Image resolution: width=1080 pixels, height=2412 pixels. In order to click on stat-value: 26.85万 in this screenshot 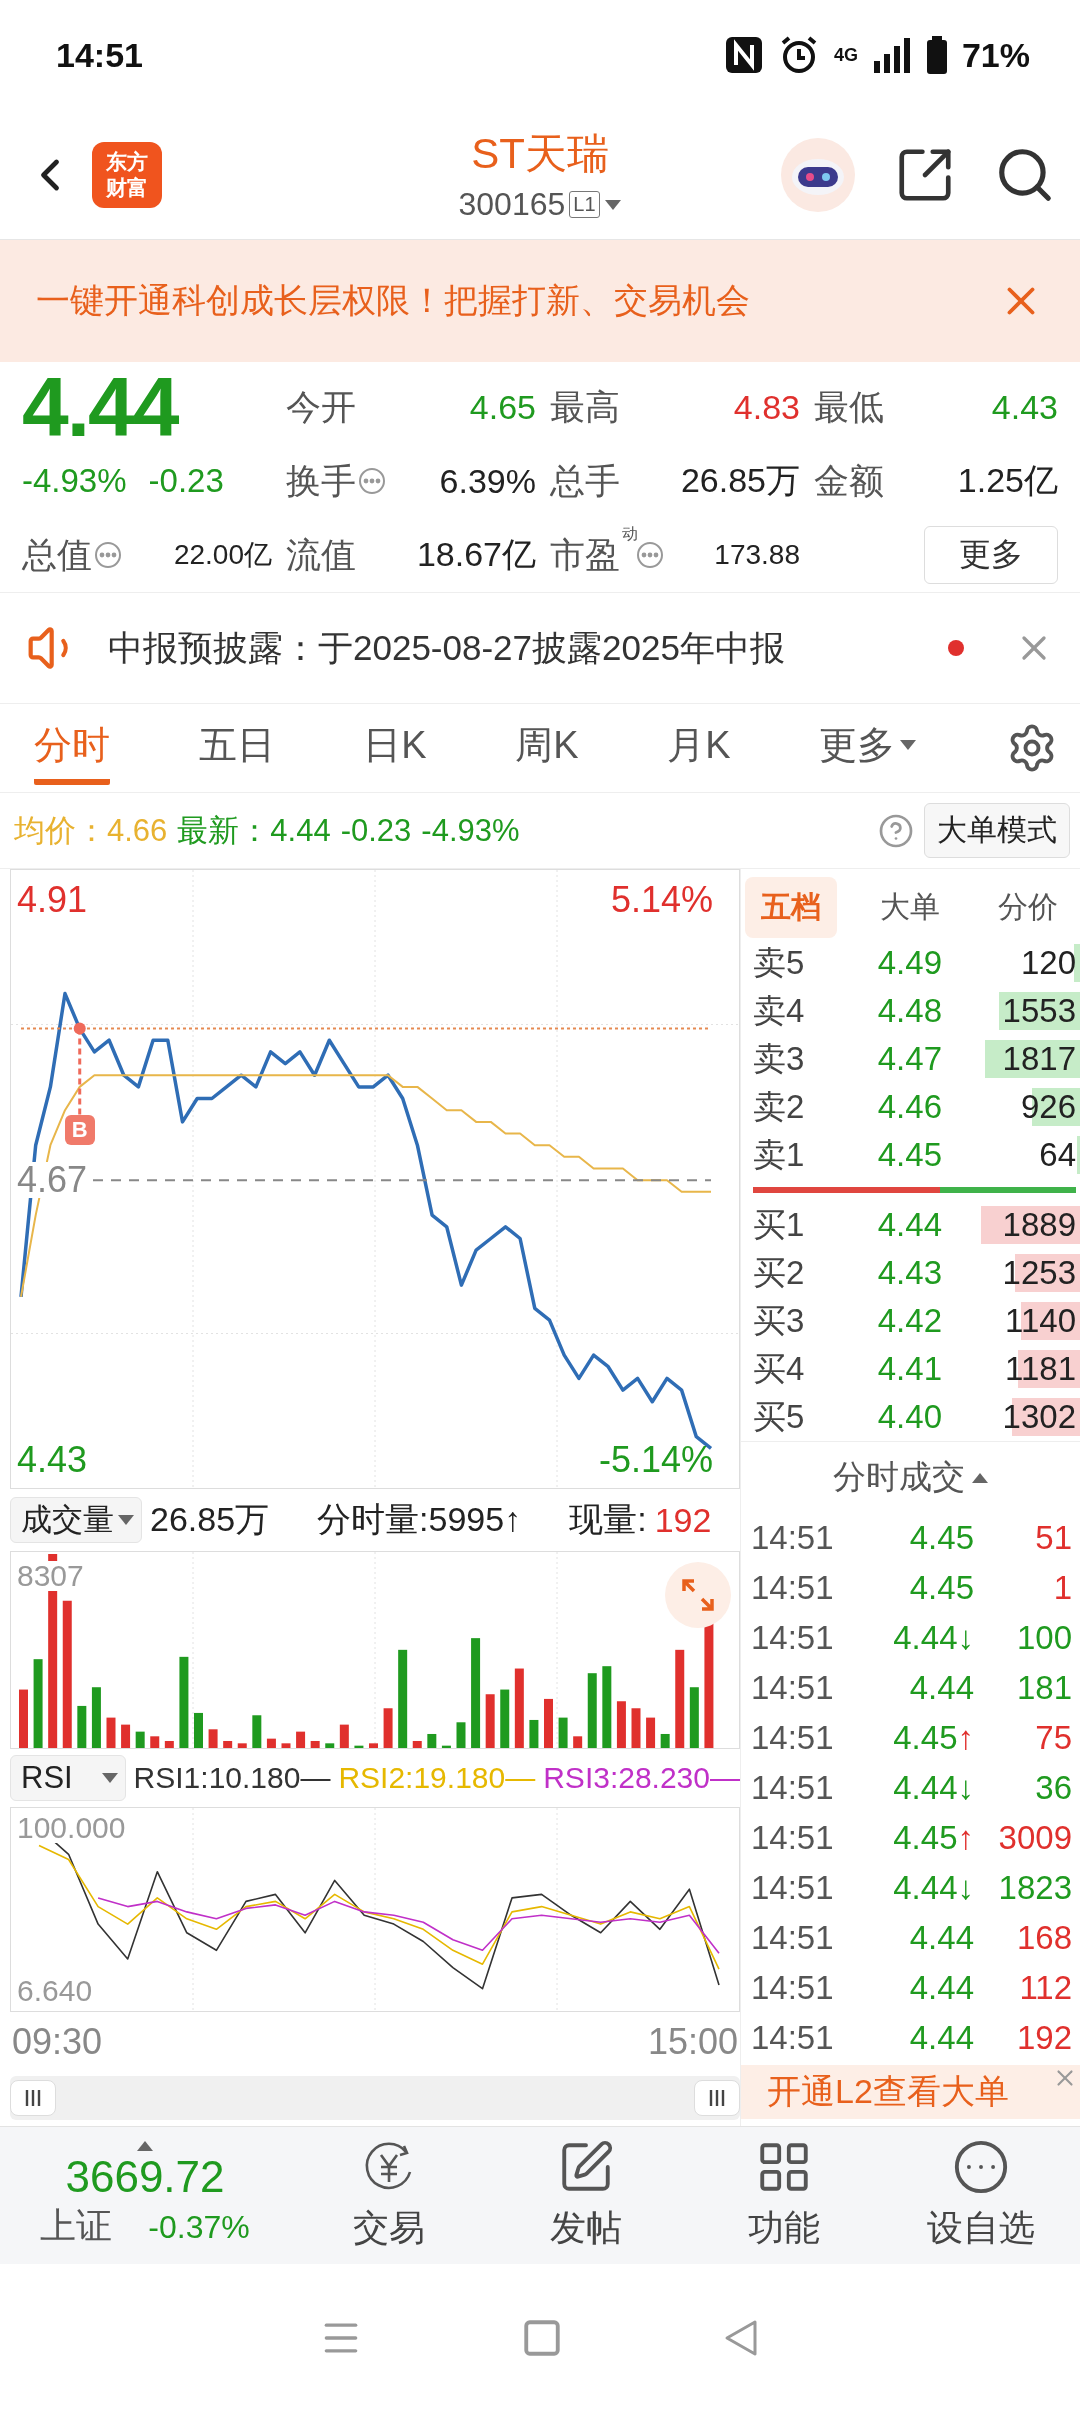, I will do `click(740, 480)`.